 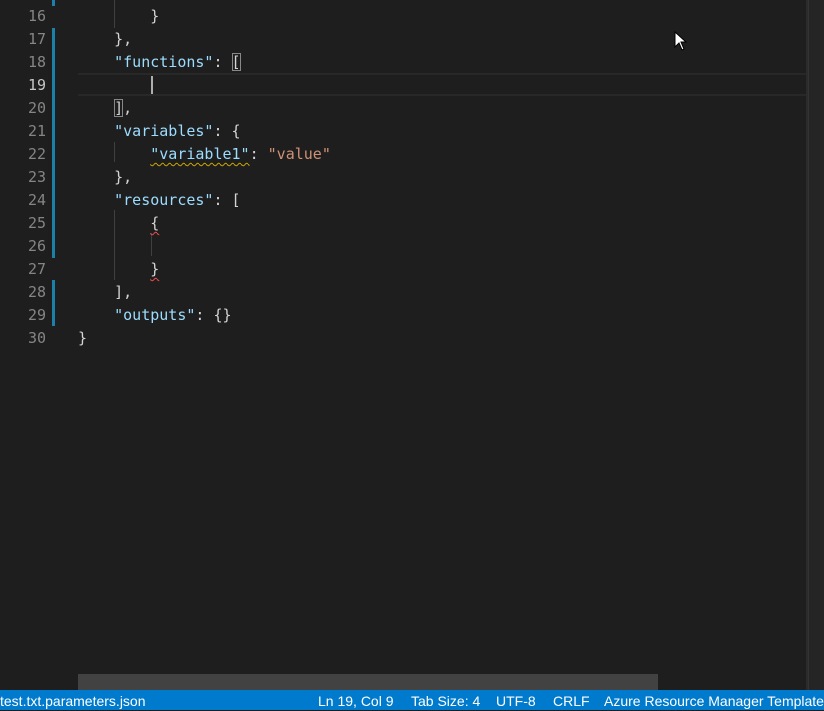 I want to click on code-line: 28 ],, so click(x=404, y=292).